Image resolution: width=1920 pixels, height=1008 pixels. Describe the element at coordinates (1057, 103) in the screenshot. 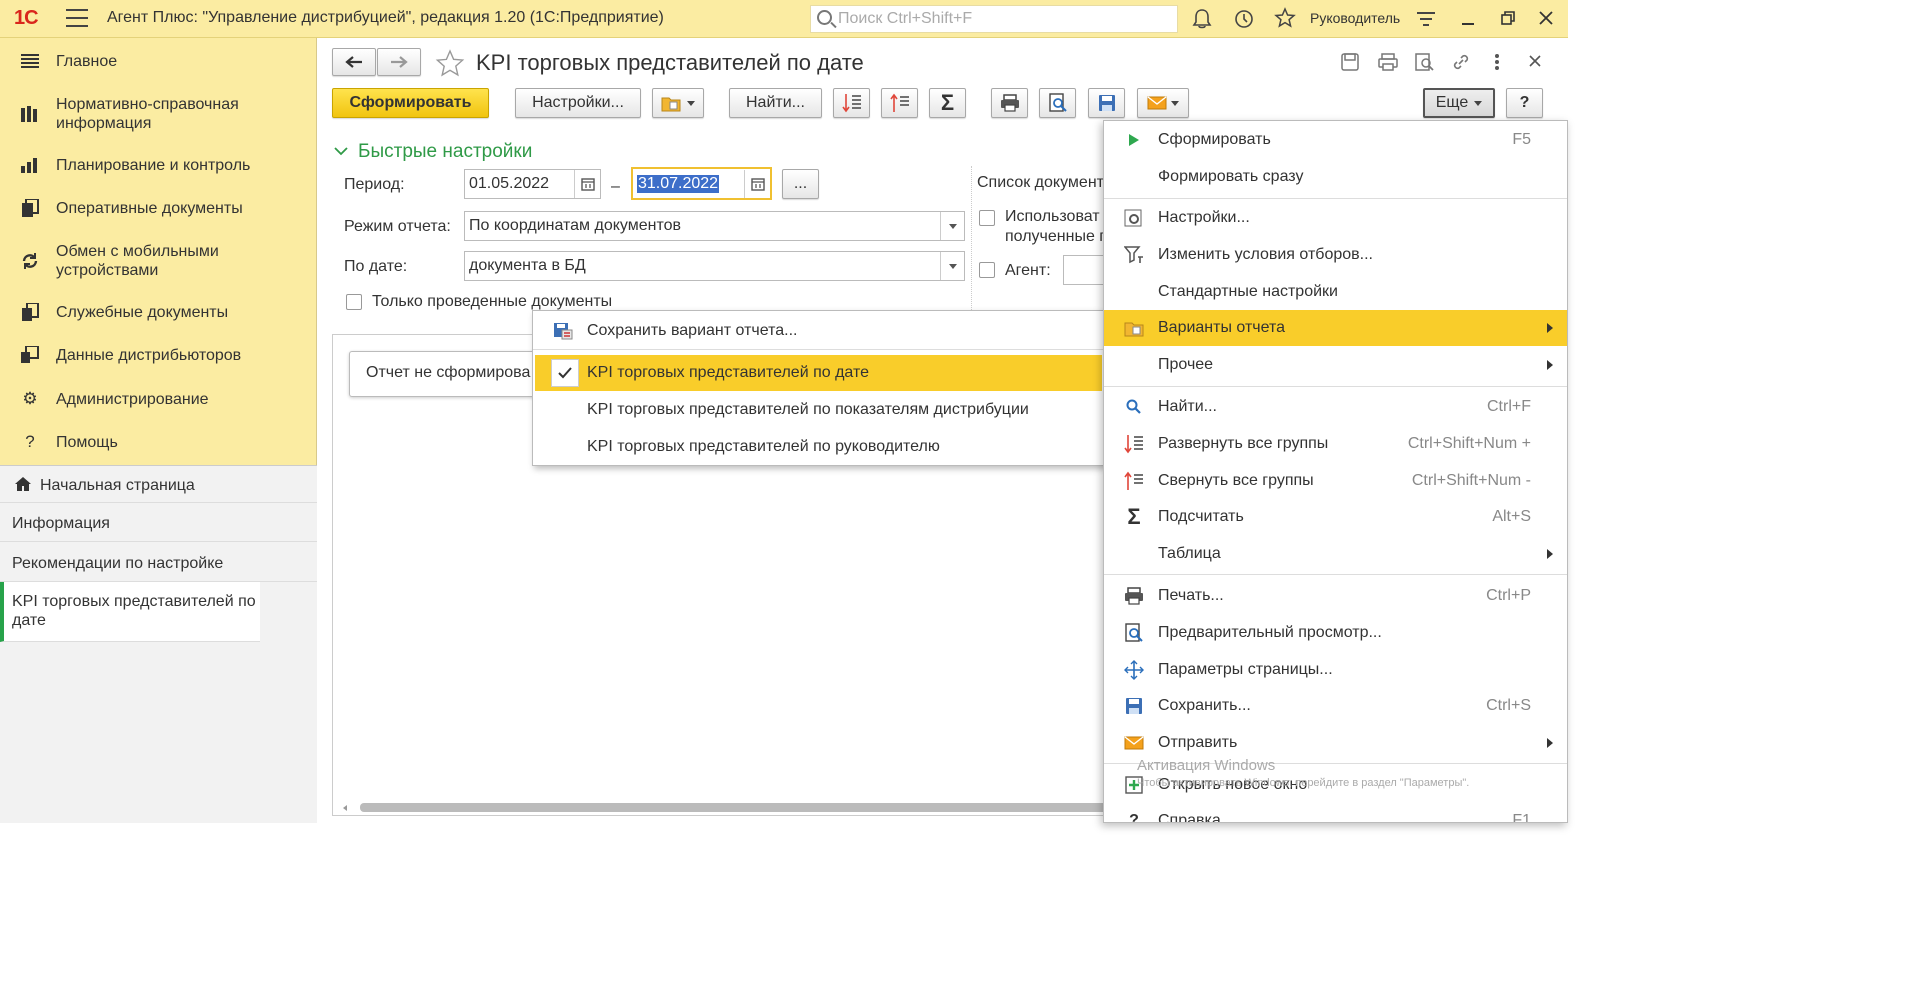

I see `preview-button` at that location.